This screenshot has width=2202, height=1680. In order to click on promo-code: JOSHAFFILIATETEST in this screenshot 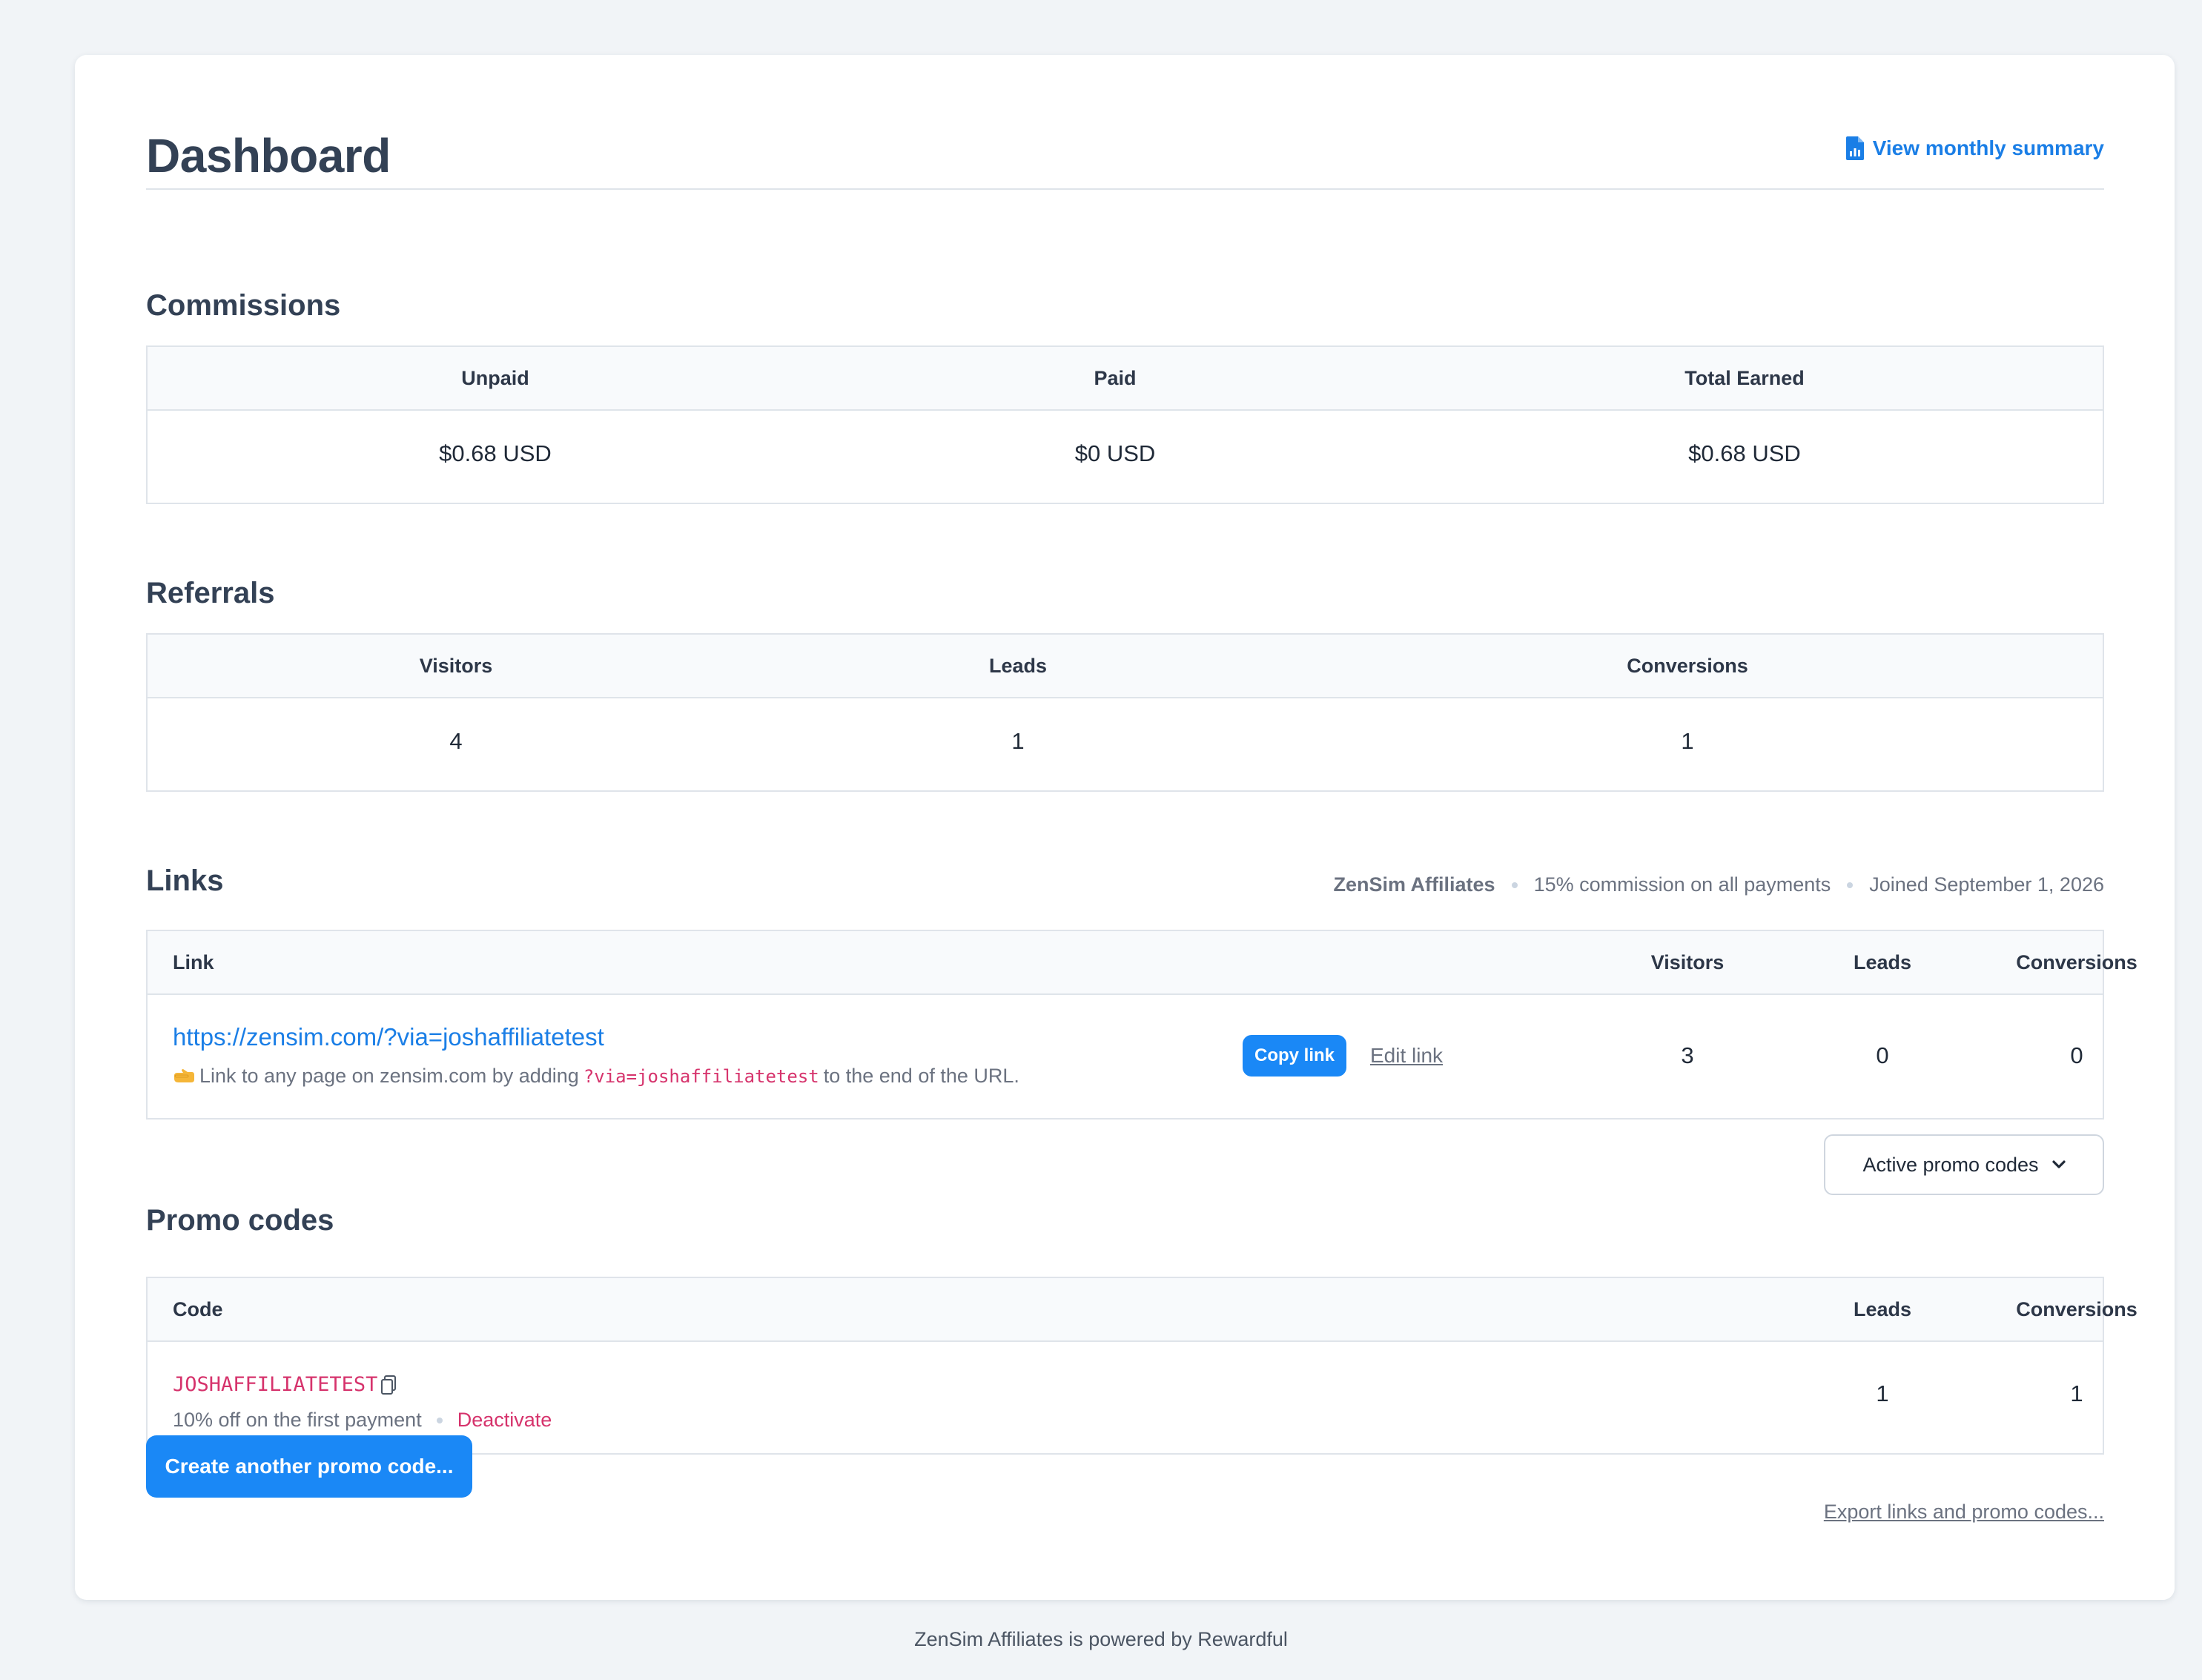, I will do `click(285, 1384)`.